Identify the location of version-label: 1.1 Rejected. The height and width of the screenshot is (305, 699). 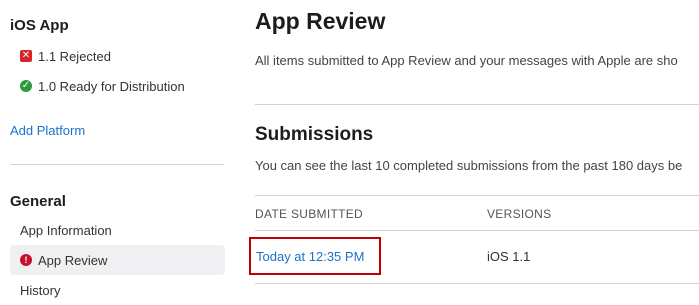
(74, 56).